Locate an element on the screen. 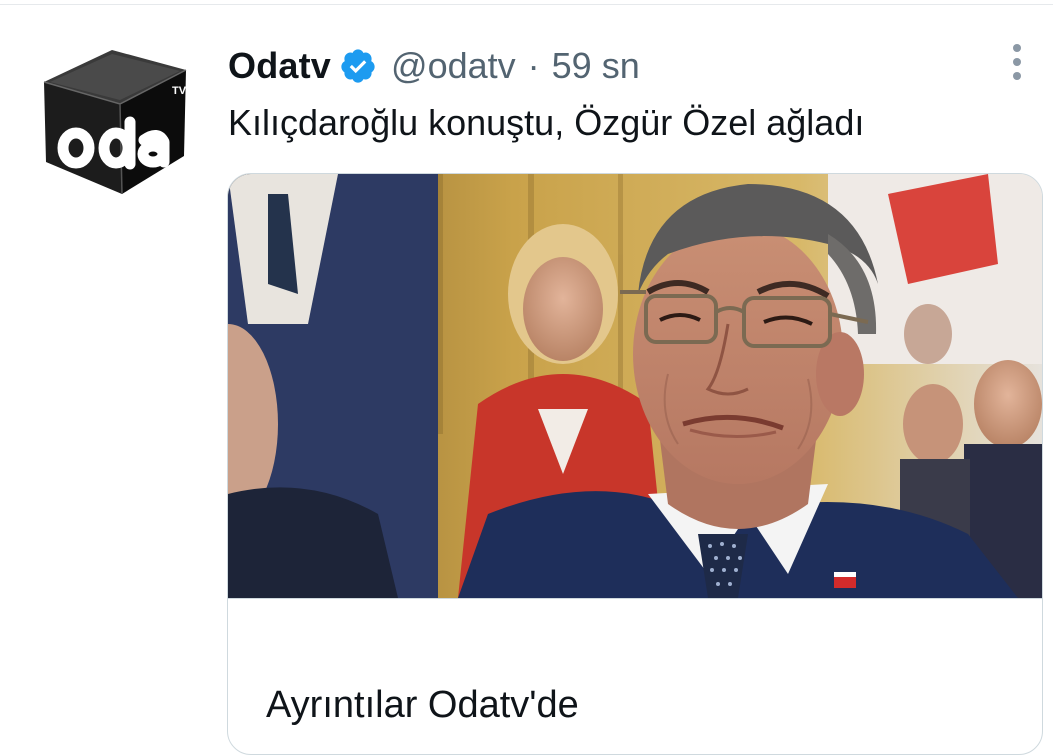  more-options-button is located at coordinates (1017, 62).